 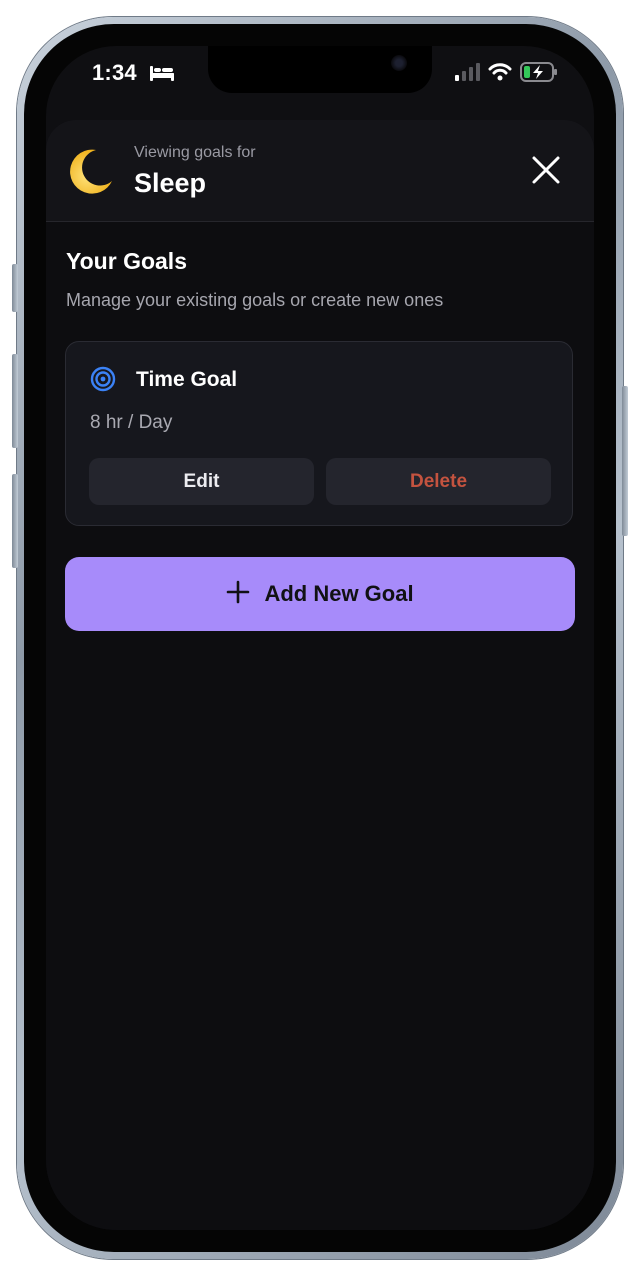 I want to click on notch, so click(x=320, y=69).